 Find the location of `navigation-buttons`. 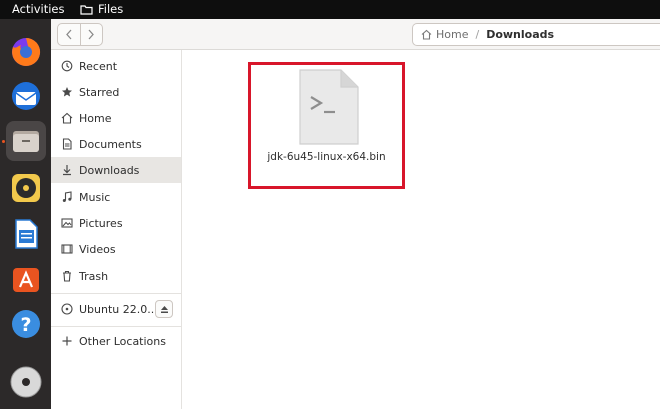

navigation-buttons is located at coordinates (80, 34).